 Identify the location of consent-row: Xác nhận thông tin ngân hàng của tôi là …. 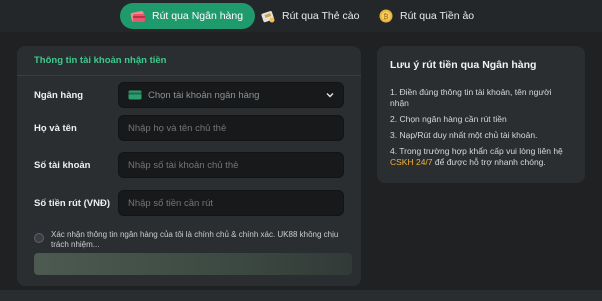
(194, 240).